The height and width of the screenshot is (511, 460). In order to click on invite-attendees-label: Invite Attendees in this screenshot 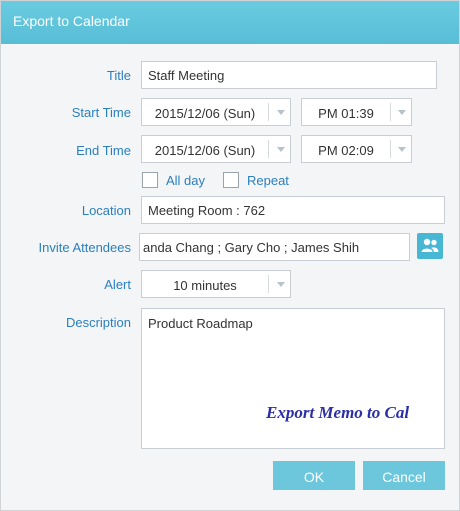, I will do `click(84, 247)`.